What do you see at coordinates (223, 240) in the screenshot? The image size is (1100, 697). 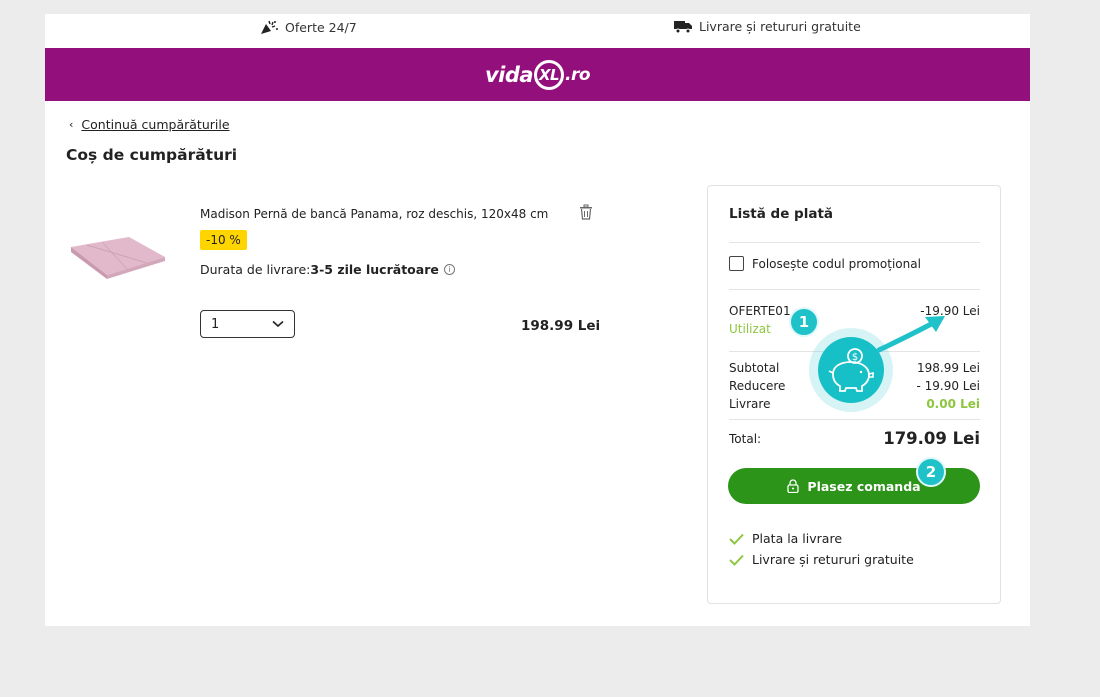 I see `discount-badge: -10 %` at bounding box center [223, 240].